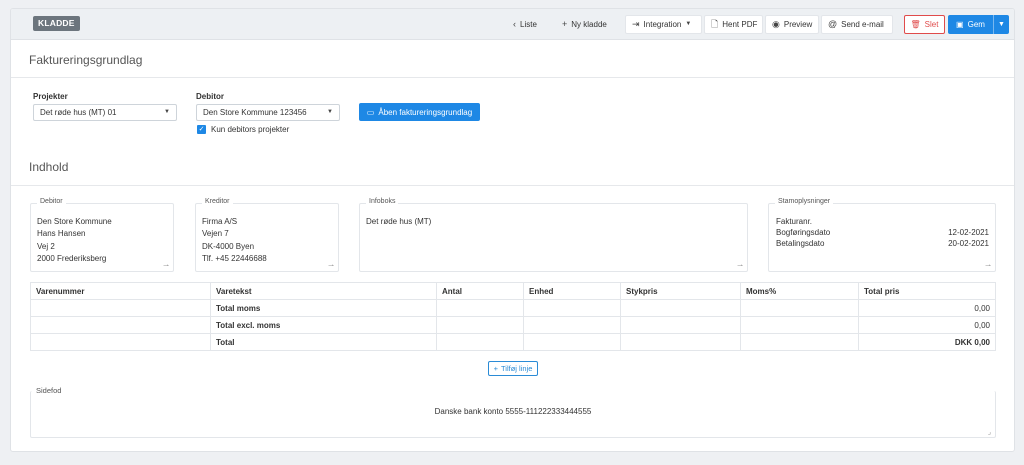 This screenshot has width=1024, height=465. What do you see at coordinates (86, 60) in the screenshot?
I see `section-title-faktureringsgrundlag: Faktureringsgrundlag` at bounding box center [86, 60].